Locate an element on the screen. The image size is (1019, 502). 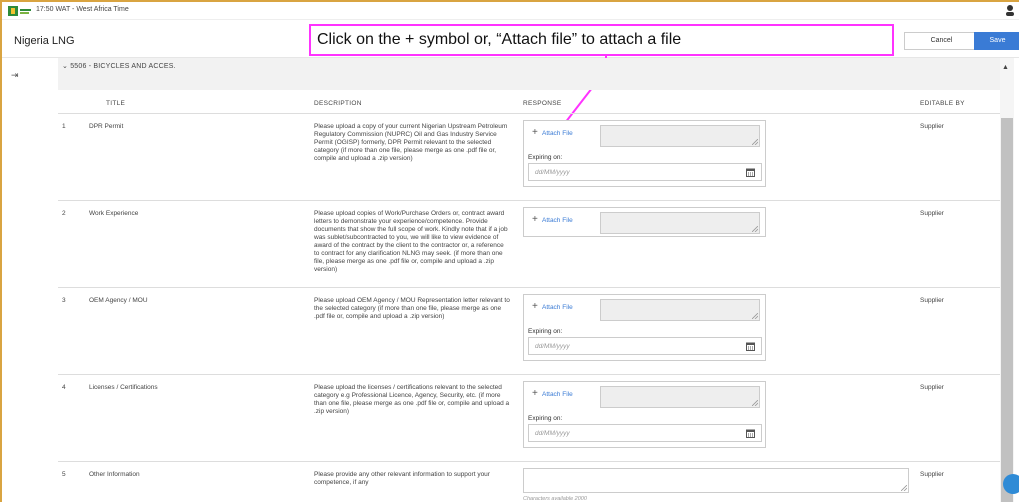
user-icon is located at coordinates (1010, 10).